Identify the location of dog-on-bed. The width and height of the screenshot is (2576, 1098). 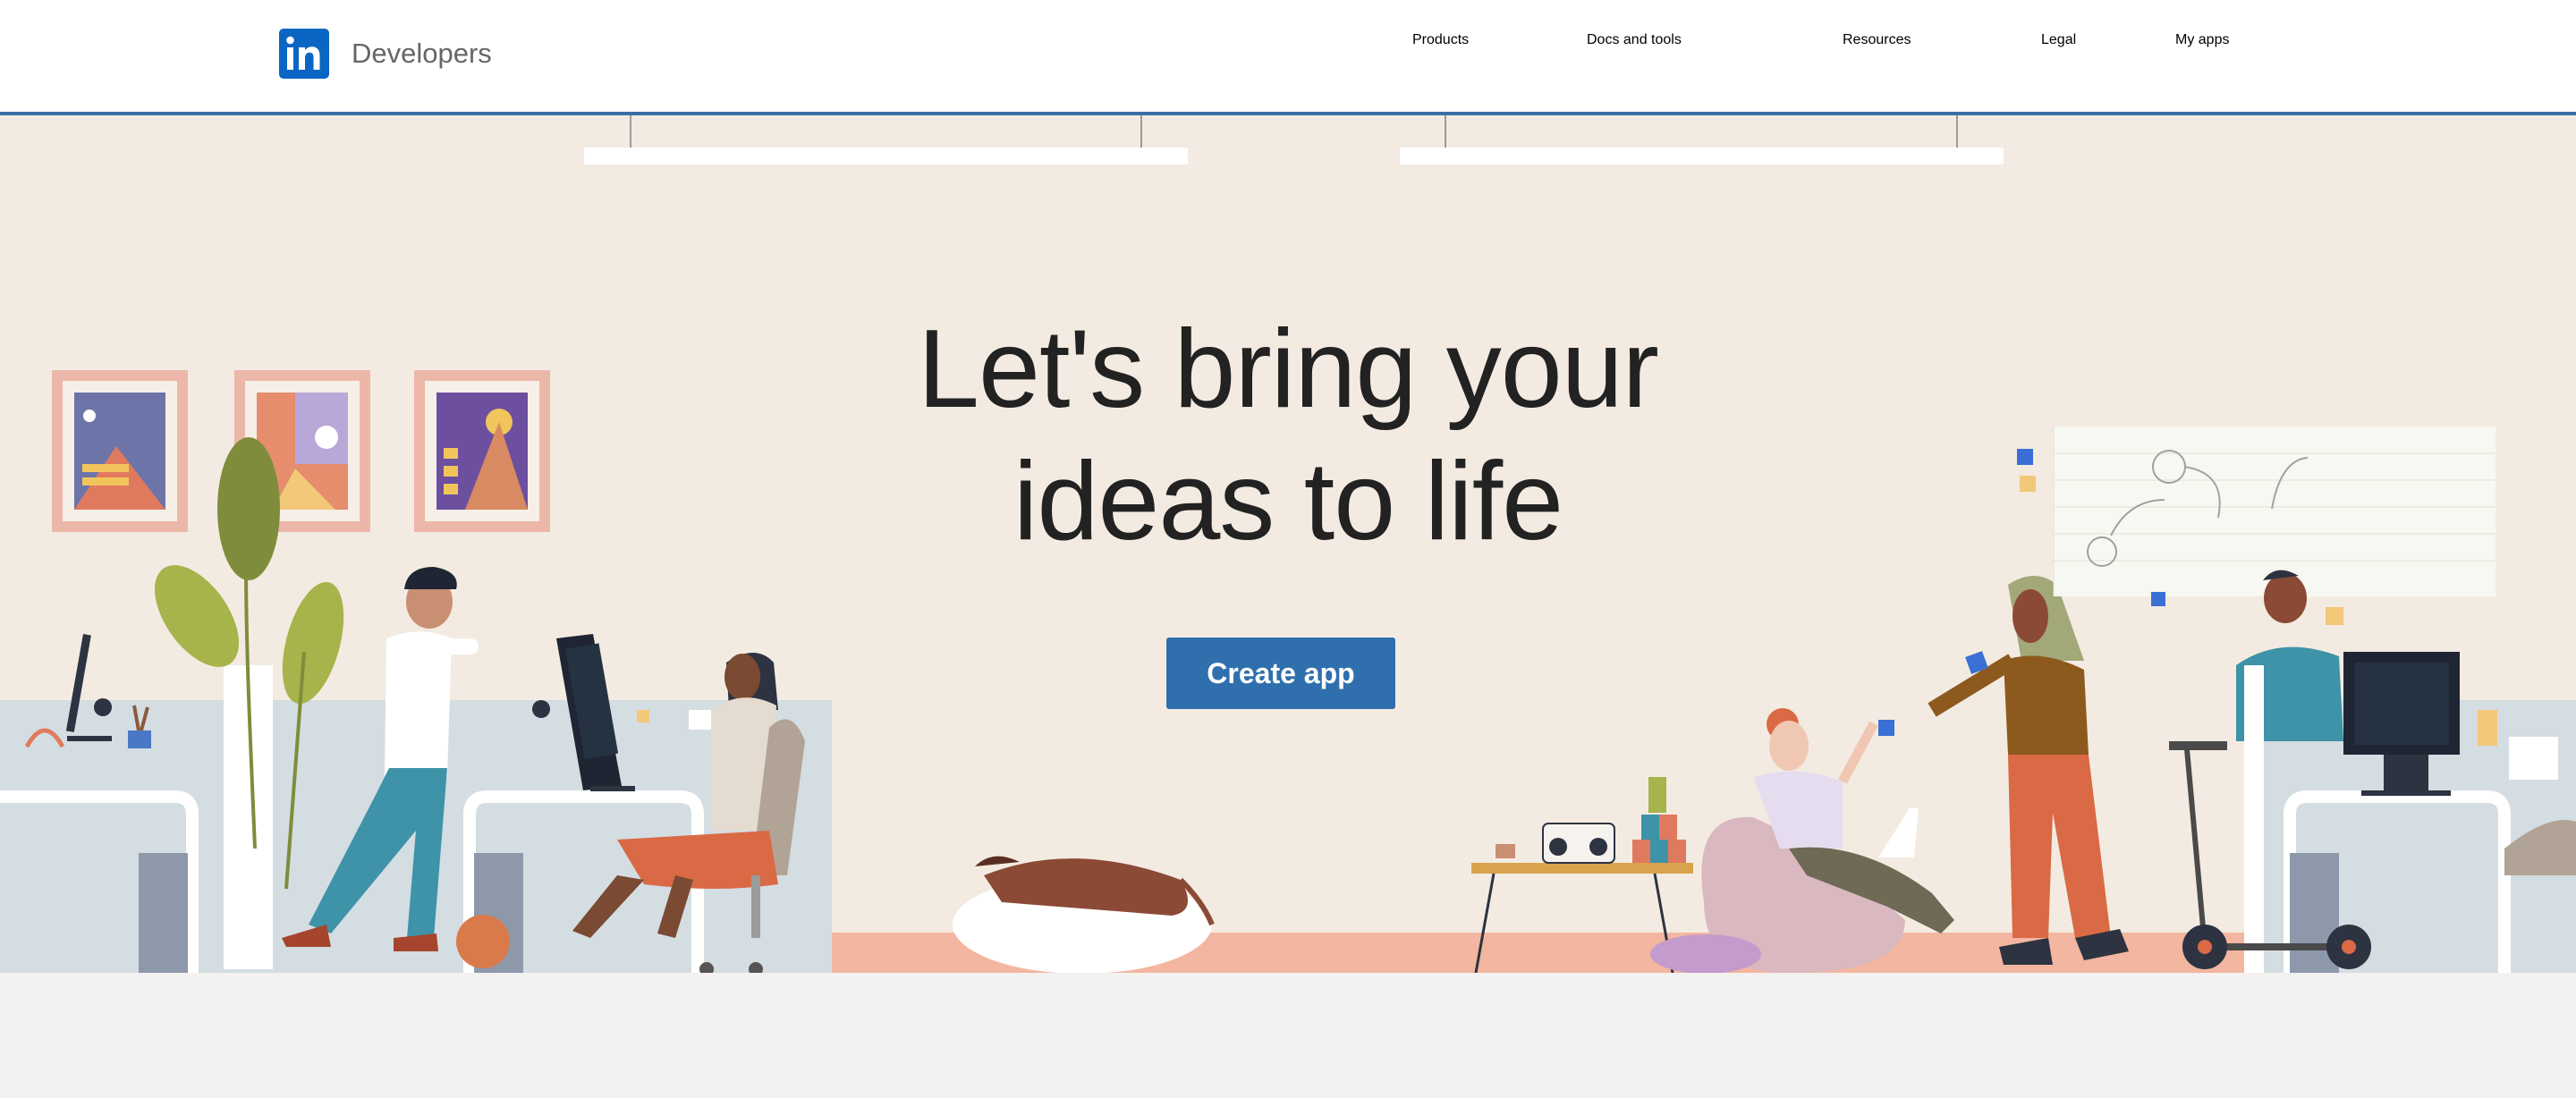
(1084, 914).